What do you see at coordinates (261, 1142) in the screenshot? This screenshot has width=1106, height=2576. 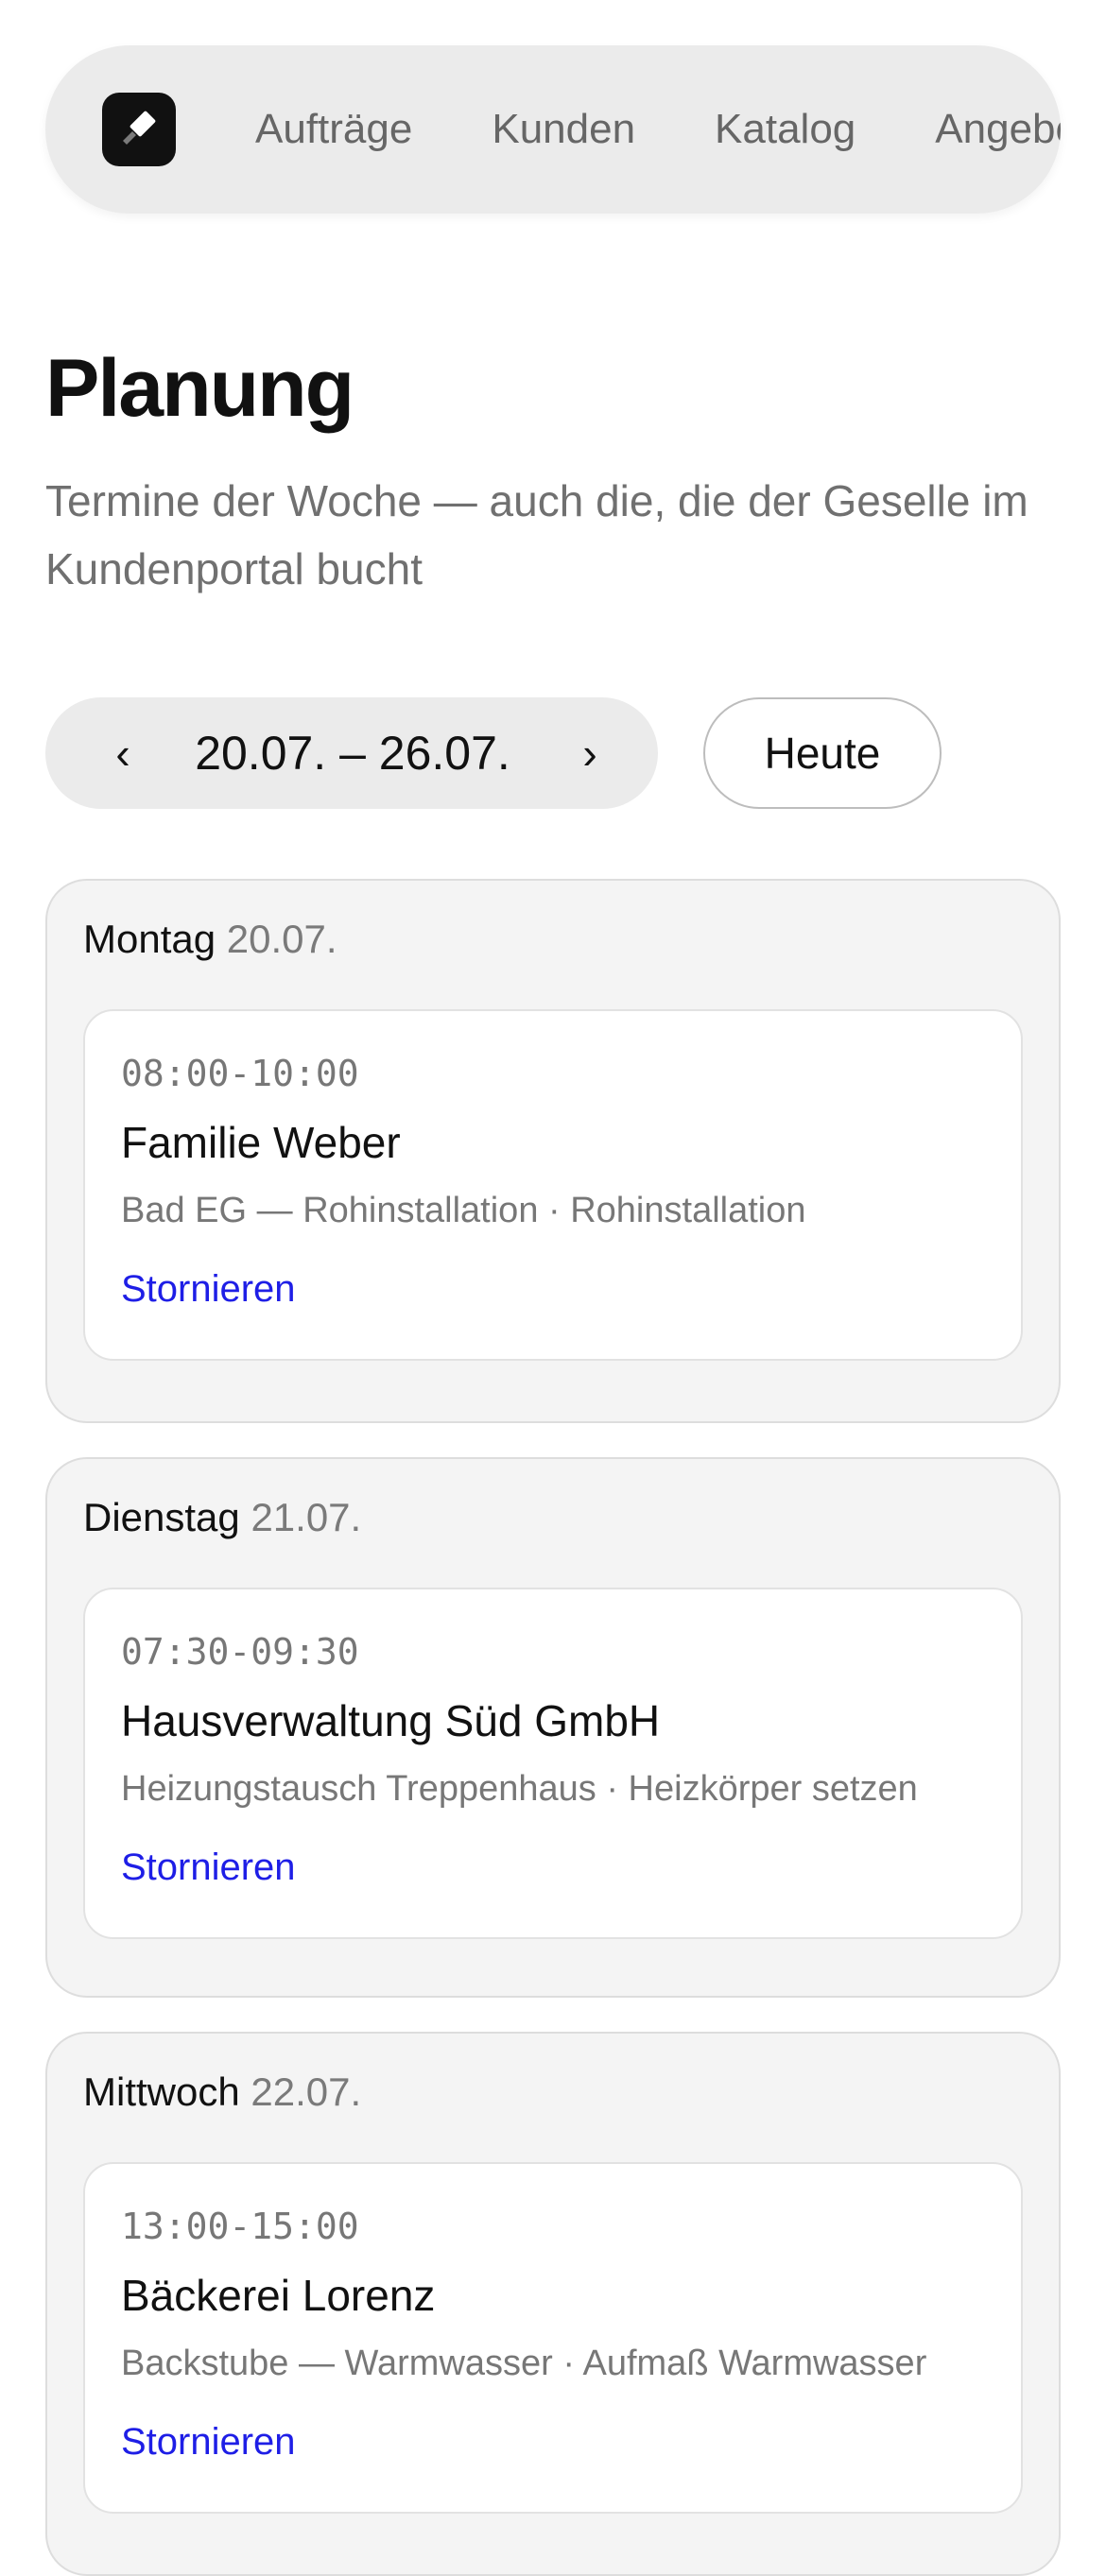 I see `appointment-client: Familie Weber` at bounding box center [261, 1142].